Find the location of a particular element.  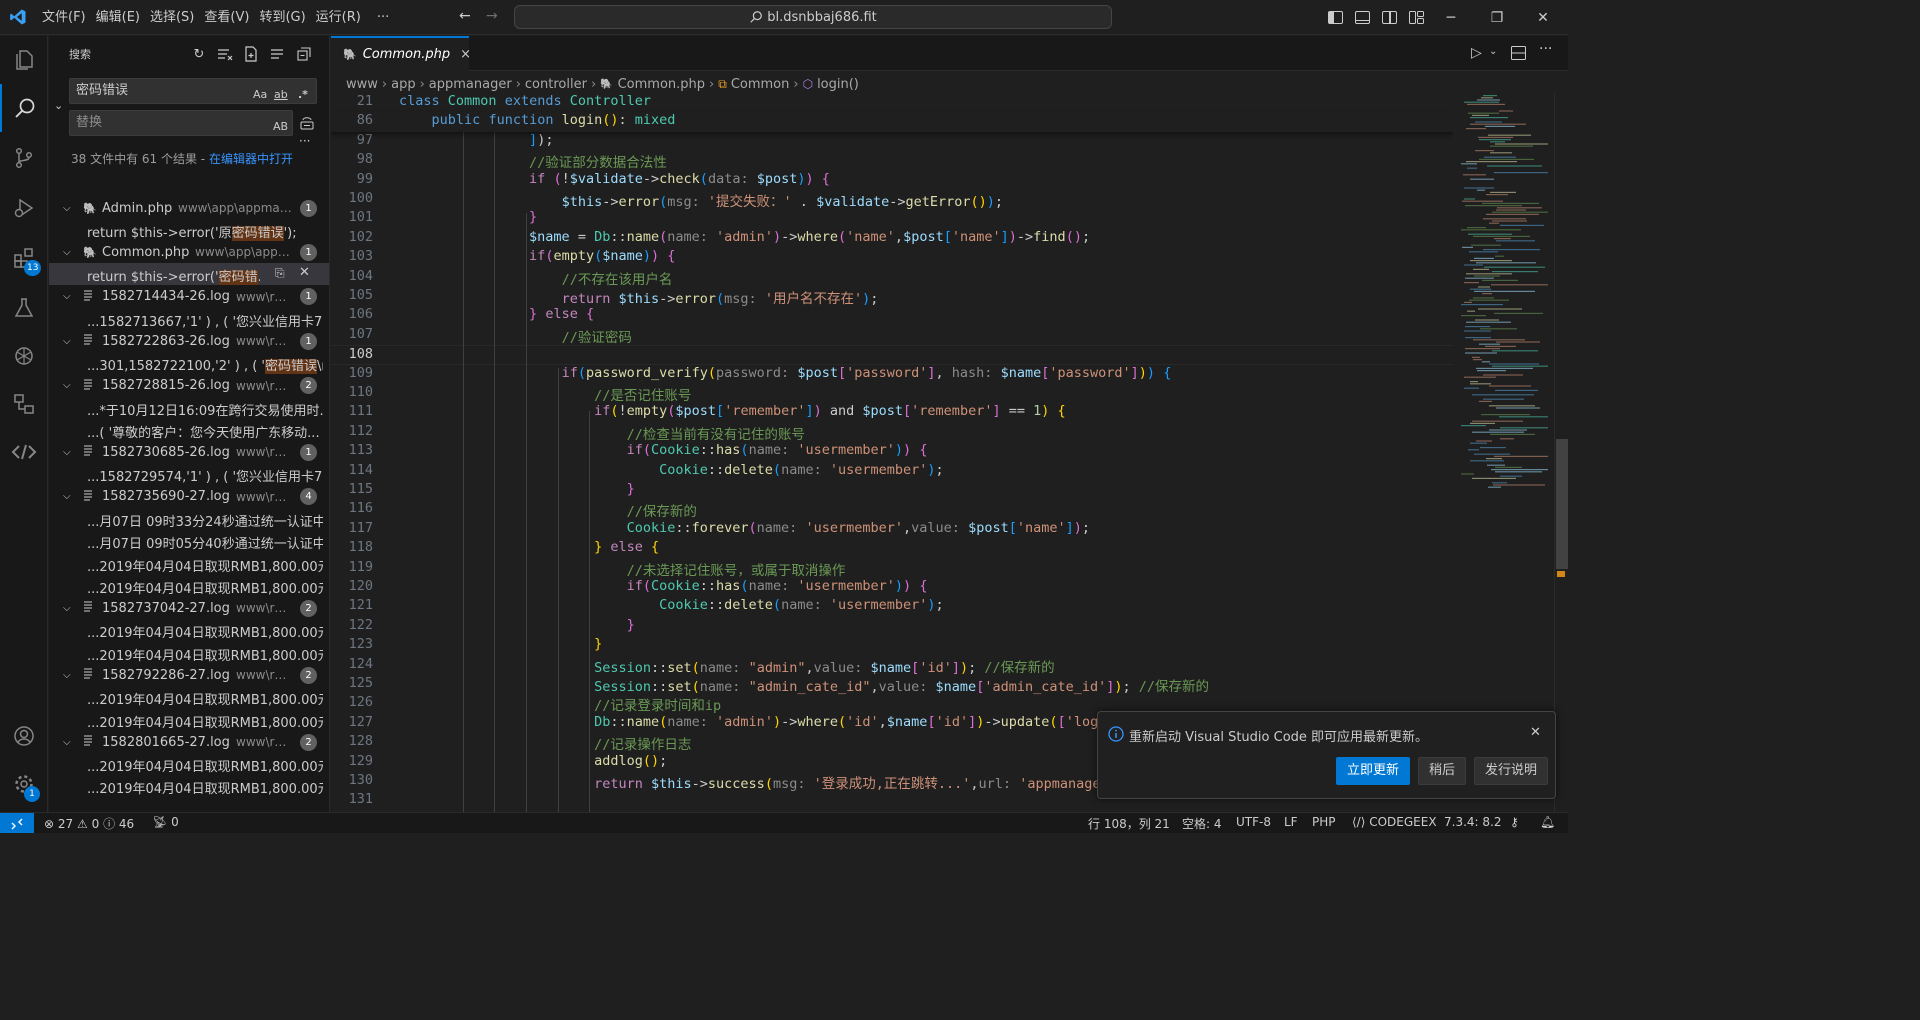

notification-close-icon: ✕ is located at coordinates (1535, 732).